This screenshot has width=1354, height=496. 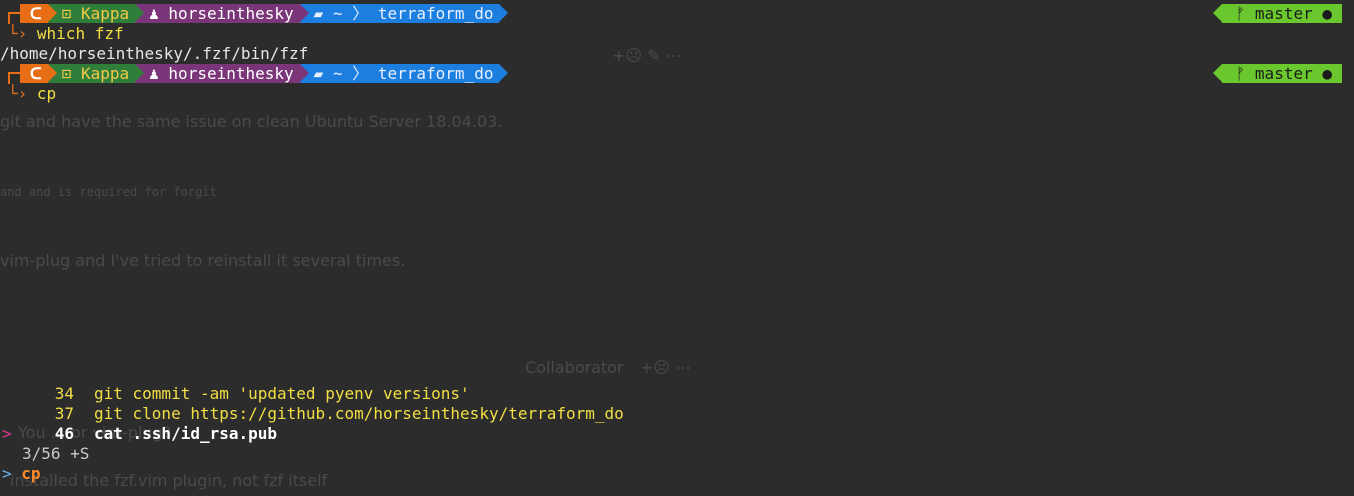 What do you see at coordinates (666, 367) in the screenshot?
I see `ghost-emoji-icon-2: +☹ ⋯` at bounding box center [666, 367].